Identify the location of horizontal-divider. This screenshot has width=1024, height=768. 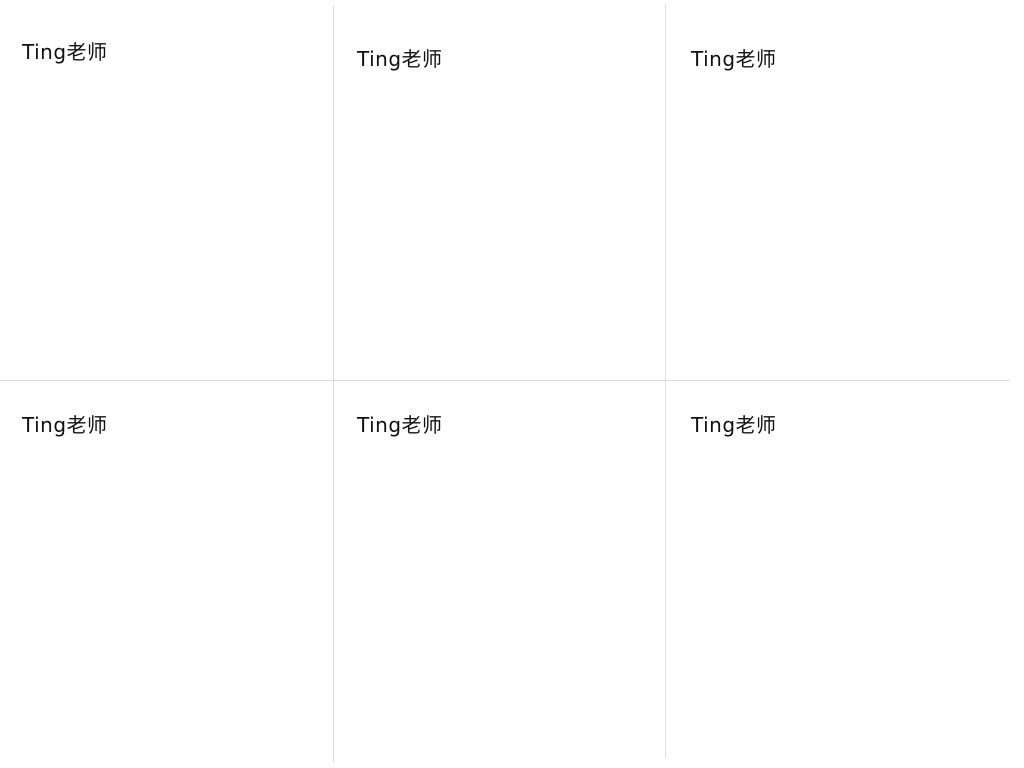
(505, 380).